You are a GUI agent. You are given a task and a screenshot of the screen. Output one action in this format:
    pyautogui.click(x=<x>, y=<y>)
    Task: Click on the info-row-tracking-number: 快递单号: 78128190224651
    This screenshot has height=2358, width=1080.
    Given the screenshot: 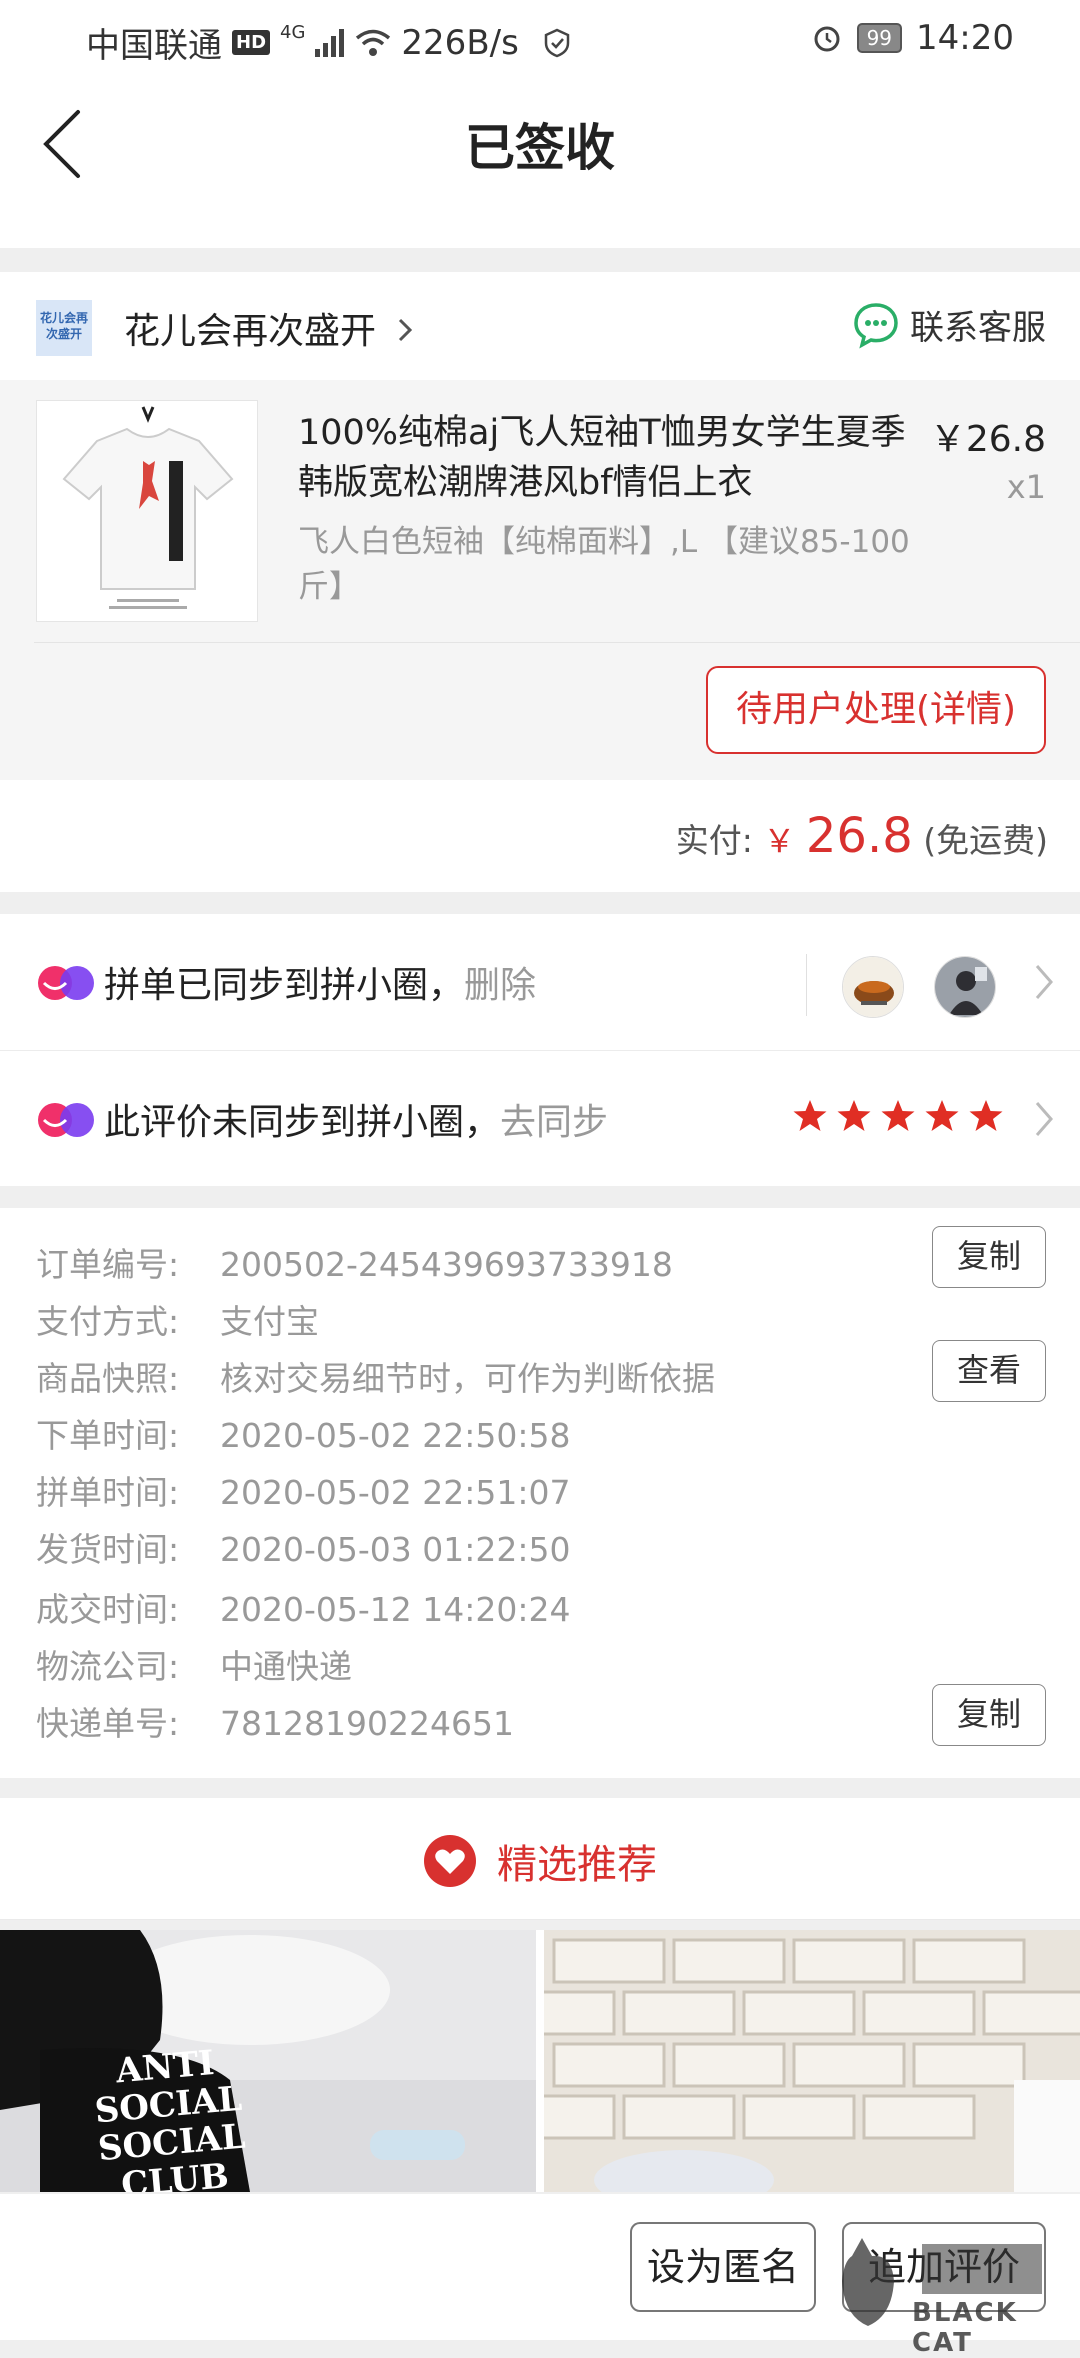 What is the action you would take?
    pyautogui.click(x=275, y=1721)
    